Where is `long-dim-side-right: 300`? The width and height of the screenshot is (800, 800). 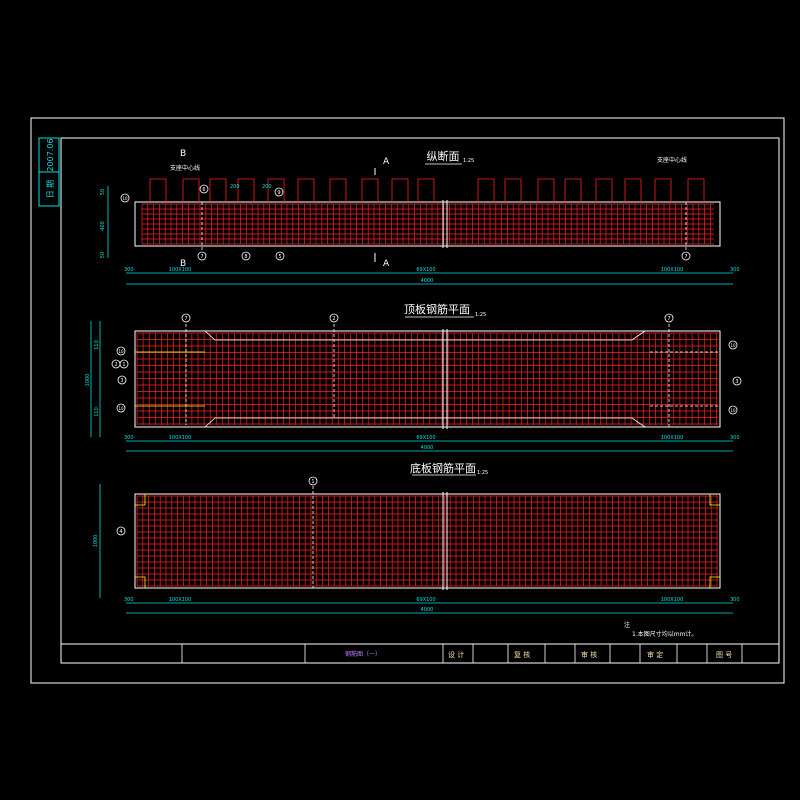 long-dim-side-right: 300 is located at coordinates (735, 270).